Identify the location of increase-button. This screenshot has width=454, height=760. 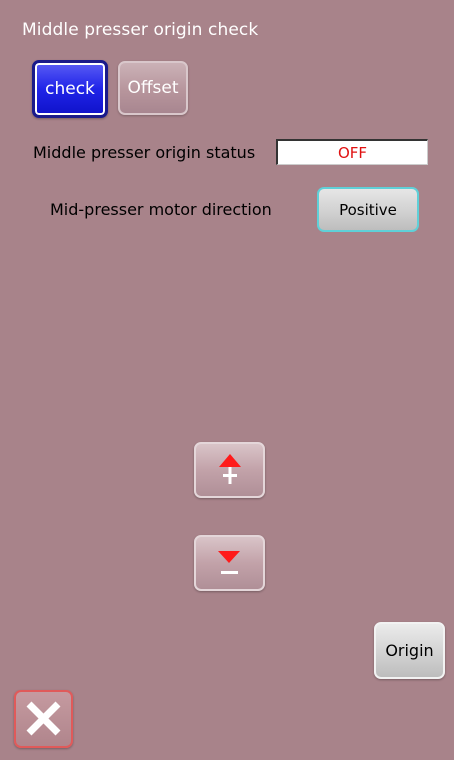
(229, 470).